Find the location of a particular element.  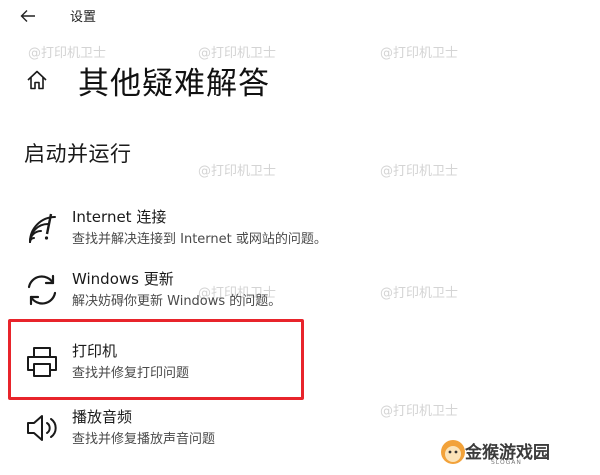

item-description: 查找并解决连接到 Internet 或网站的问题。 is located at coordinates (199, 239).